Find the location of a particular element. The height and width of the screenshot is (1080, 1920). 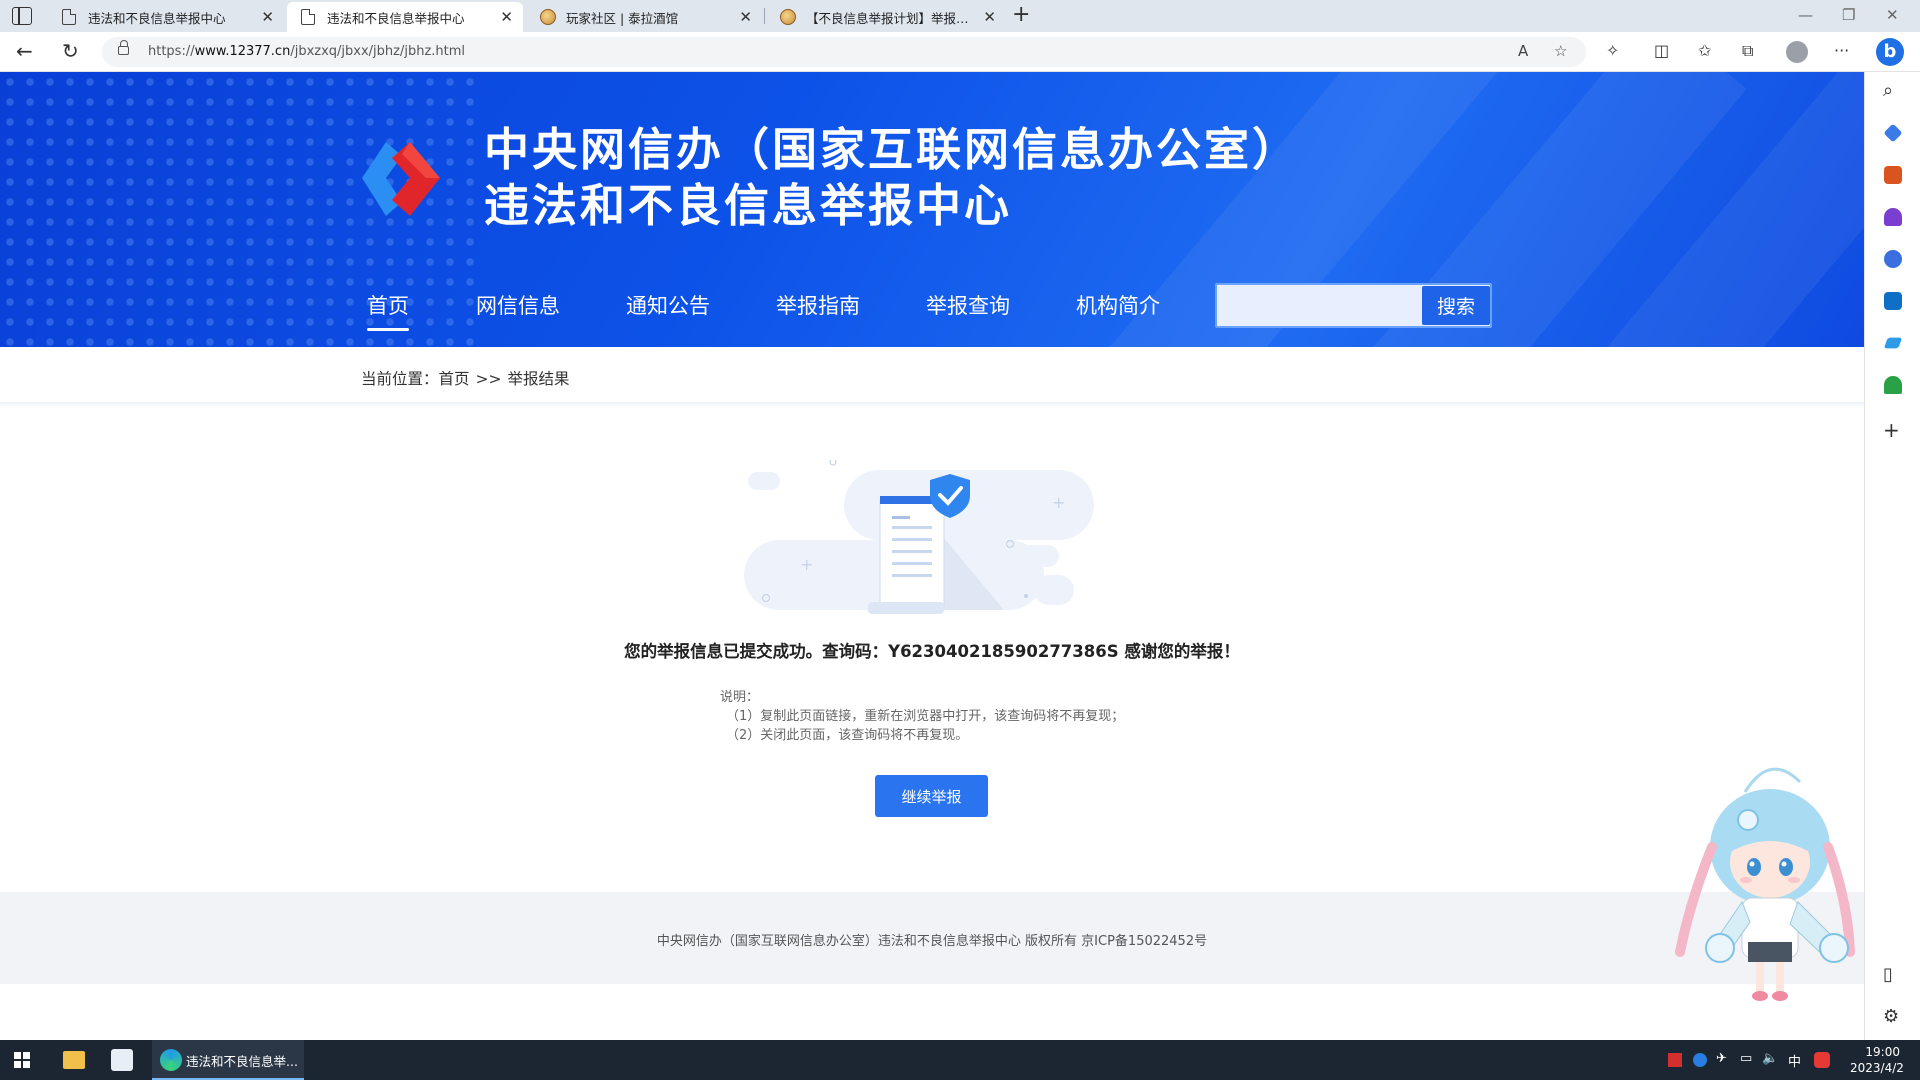

note-item: （1）复制此页面链接，重新在浏览器中打开，该查询码将不再复现； is located at coordinates (925, 716).